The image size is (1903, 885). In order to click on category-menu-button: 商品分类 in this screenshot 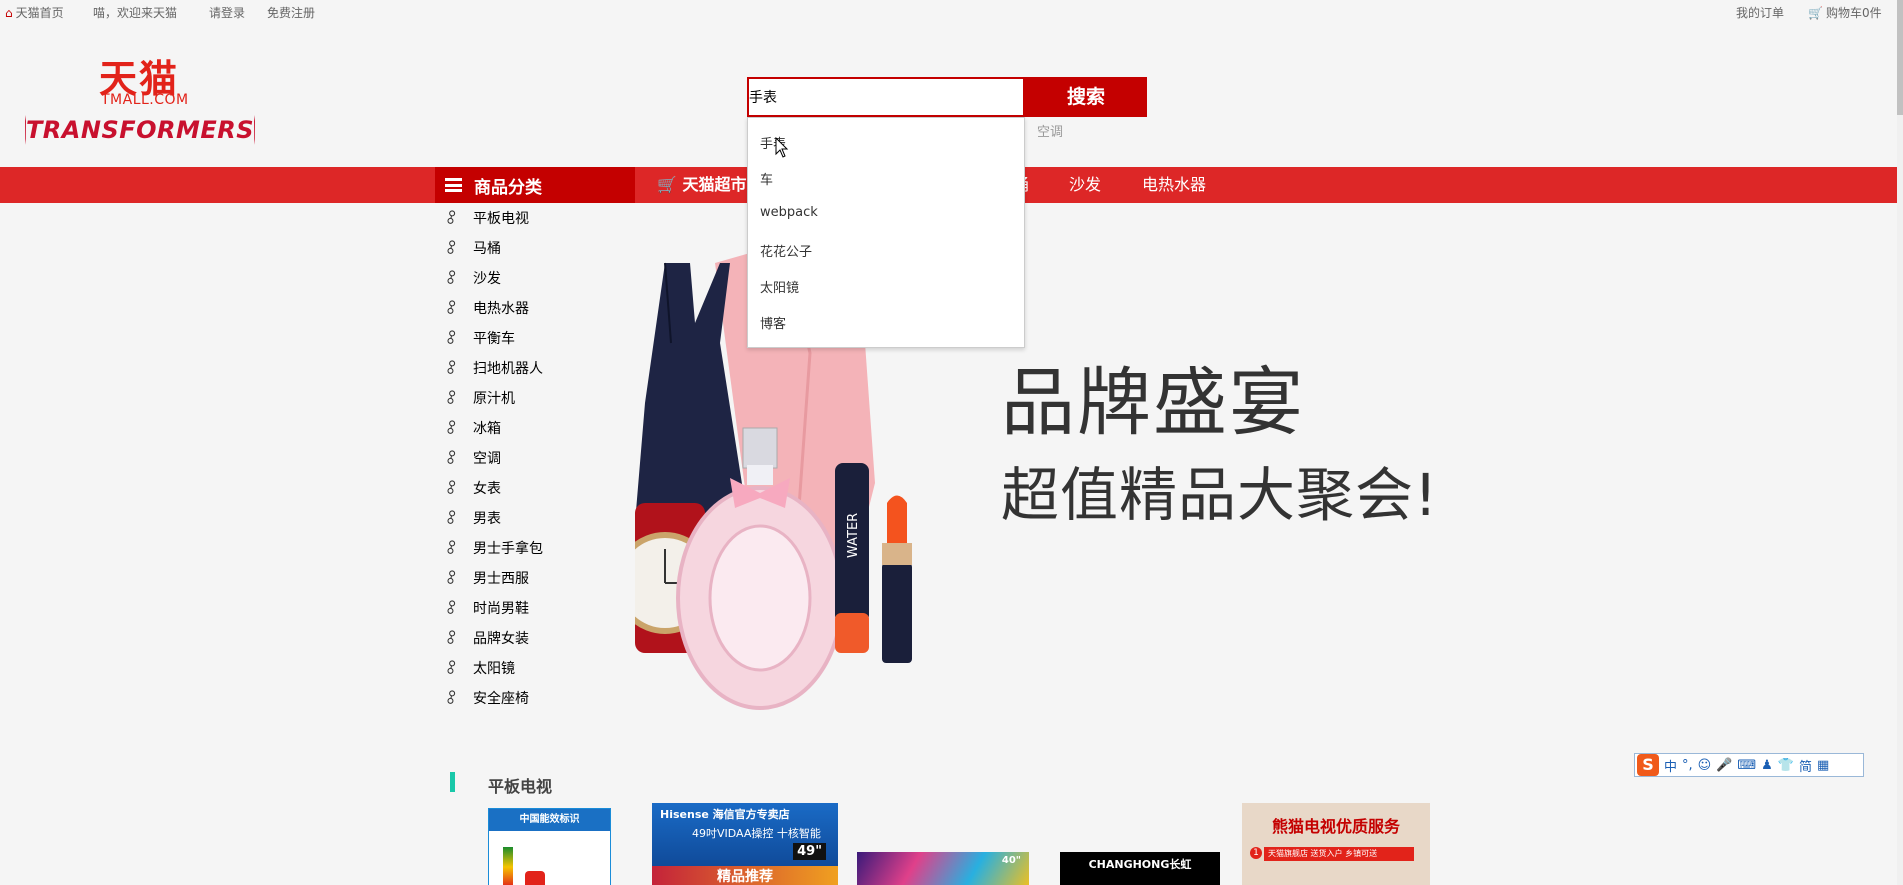, I will do `click(535, 185)`.